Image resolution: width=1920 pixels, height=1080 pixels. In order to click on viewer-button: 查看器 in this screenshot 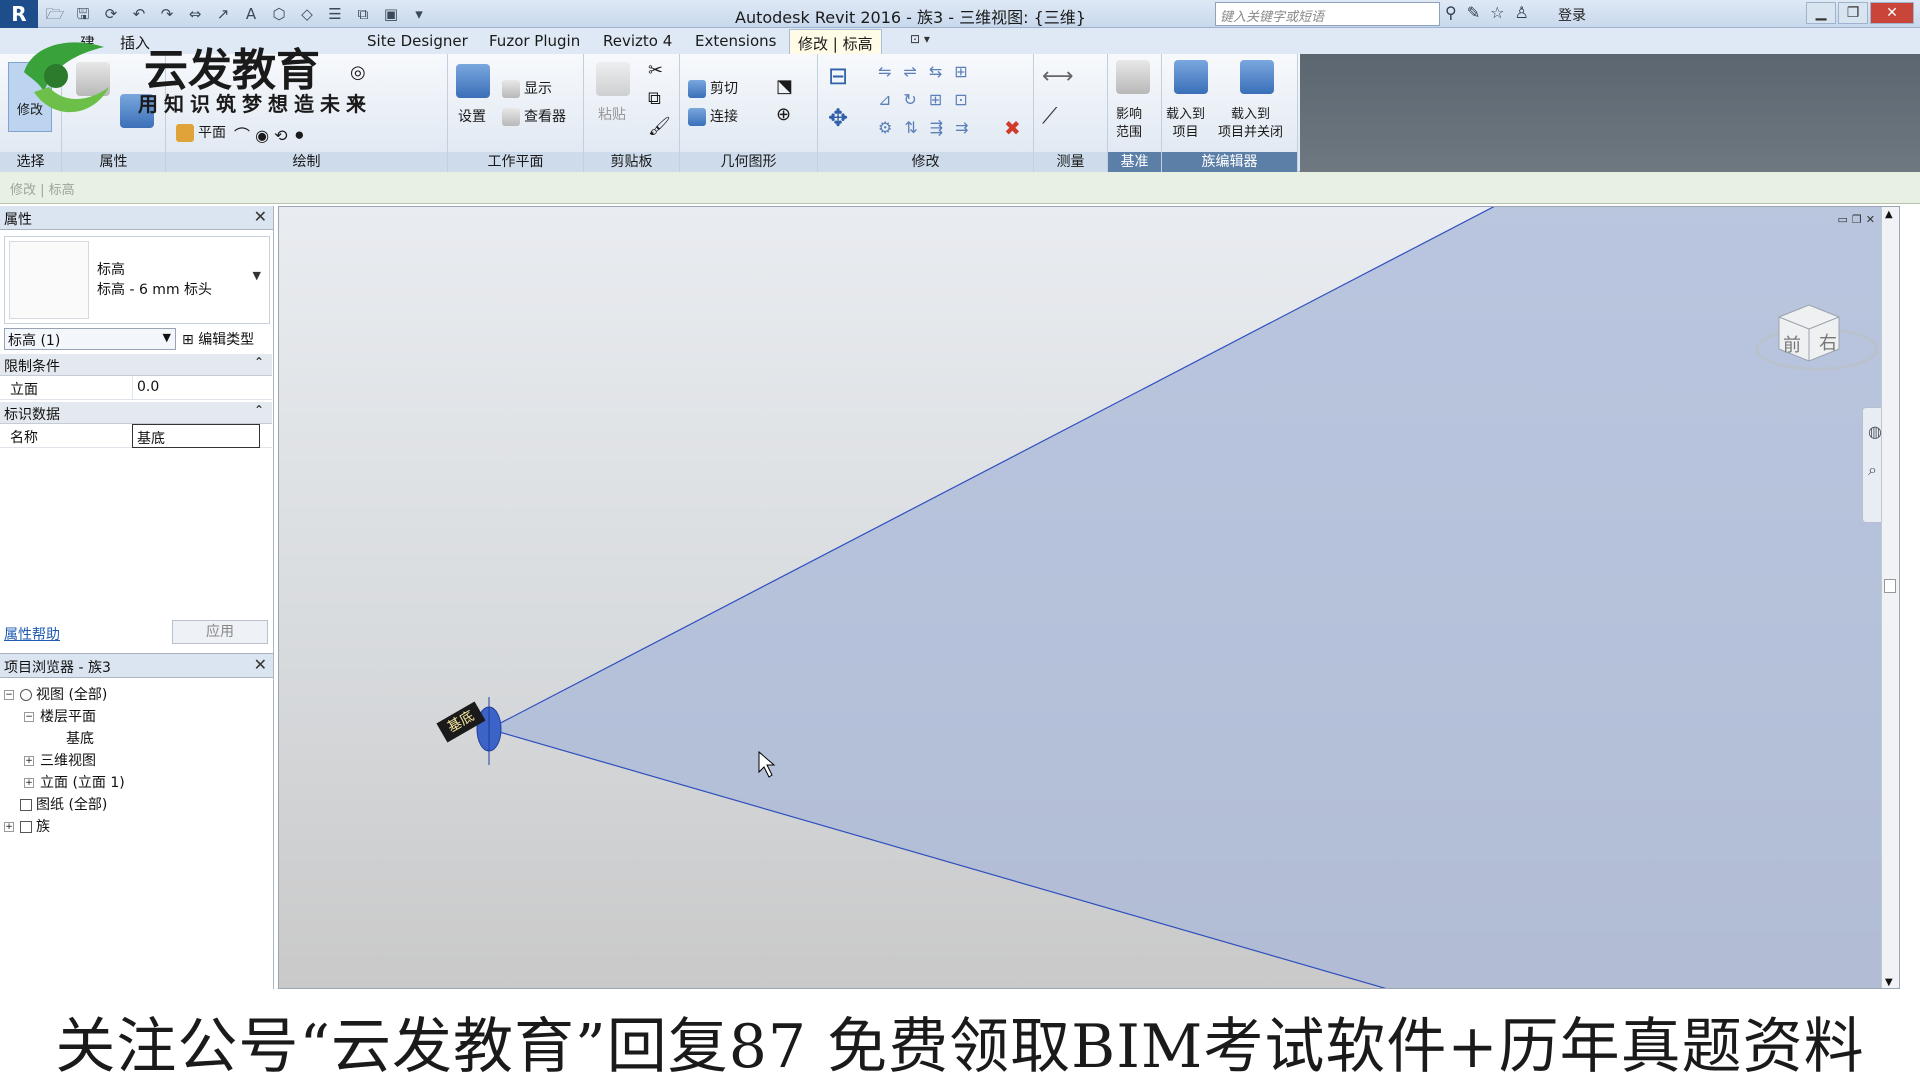, I will do `click(534, 116)`.